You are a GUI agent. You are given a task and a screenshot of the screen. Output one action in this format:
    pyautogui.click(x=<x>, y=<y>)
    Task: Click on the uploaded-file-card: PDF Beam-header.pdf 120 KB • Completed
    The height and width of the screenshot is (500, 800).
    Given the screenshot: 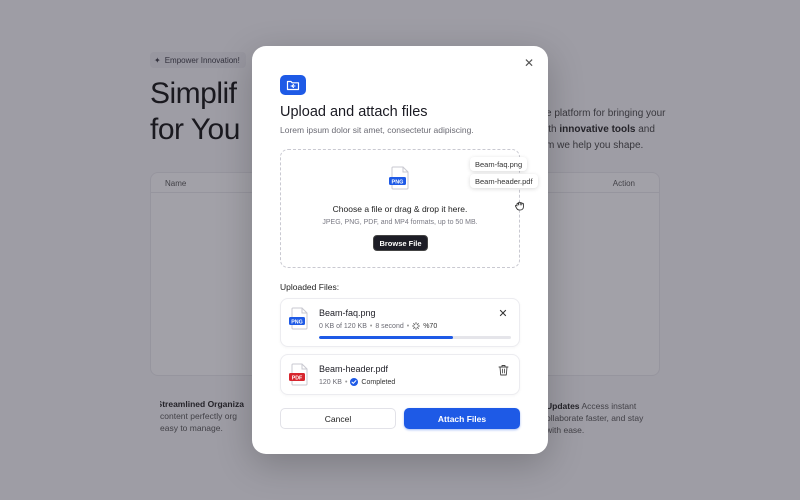 What is the action you would take?
    pyautogui.click(x=400, y=374)
    